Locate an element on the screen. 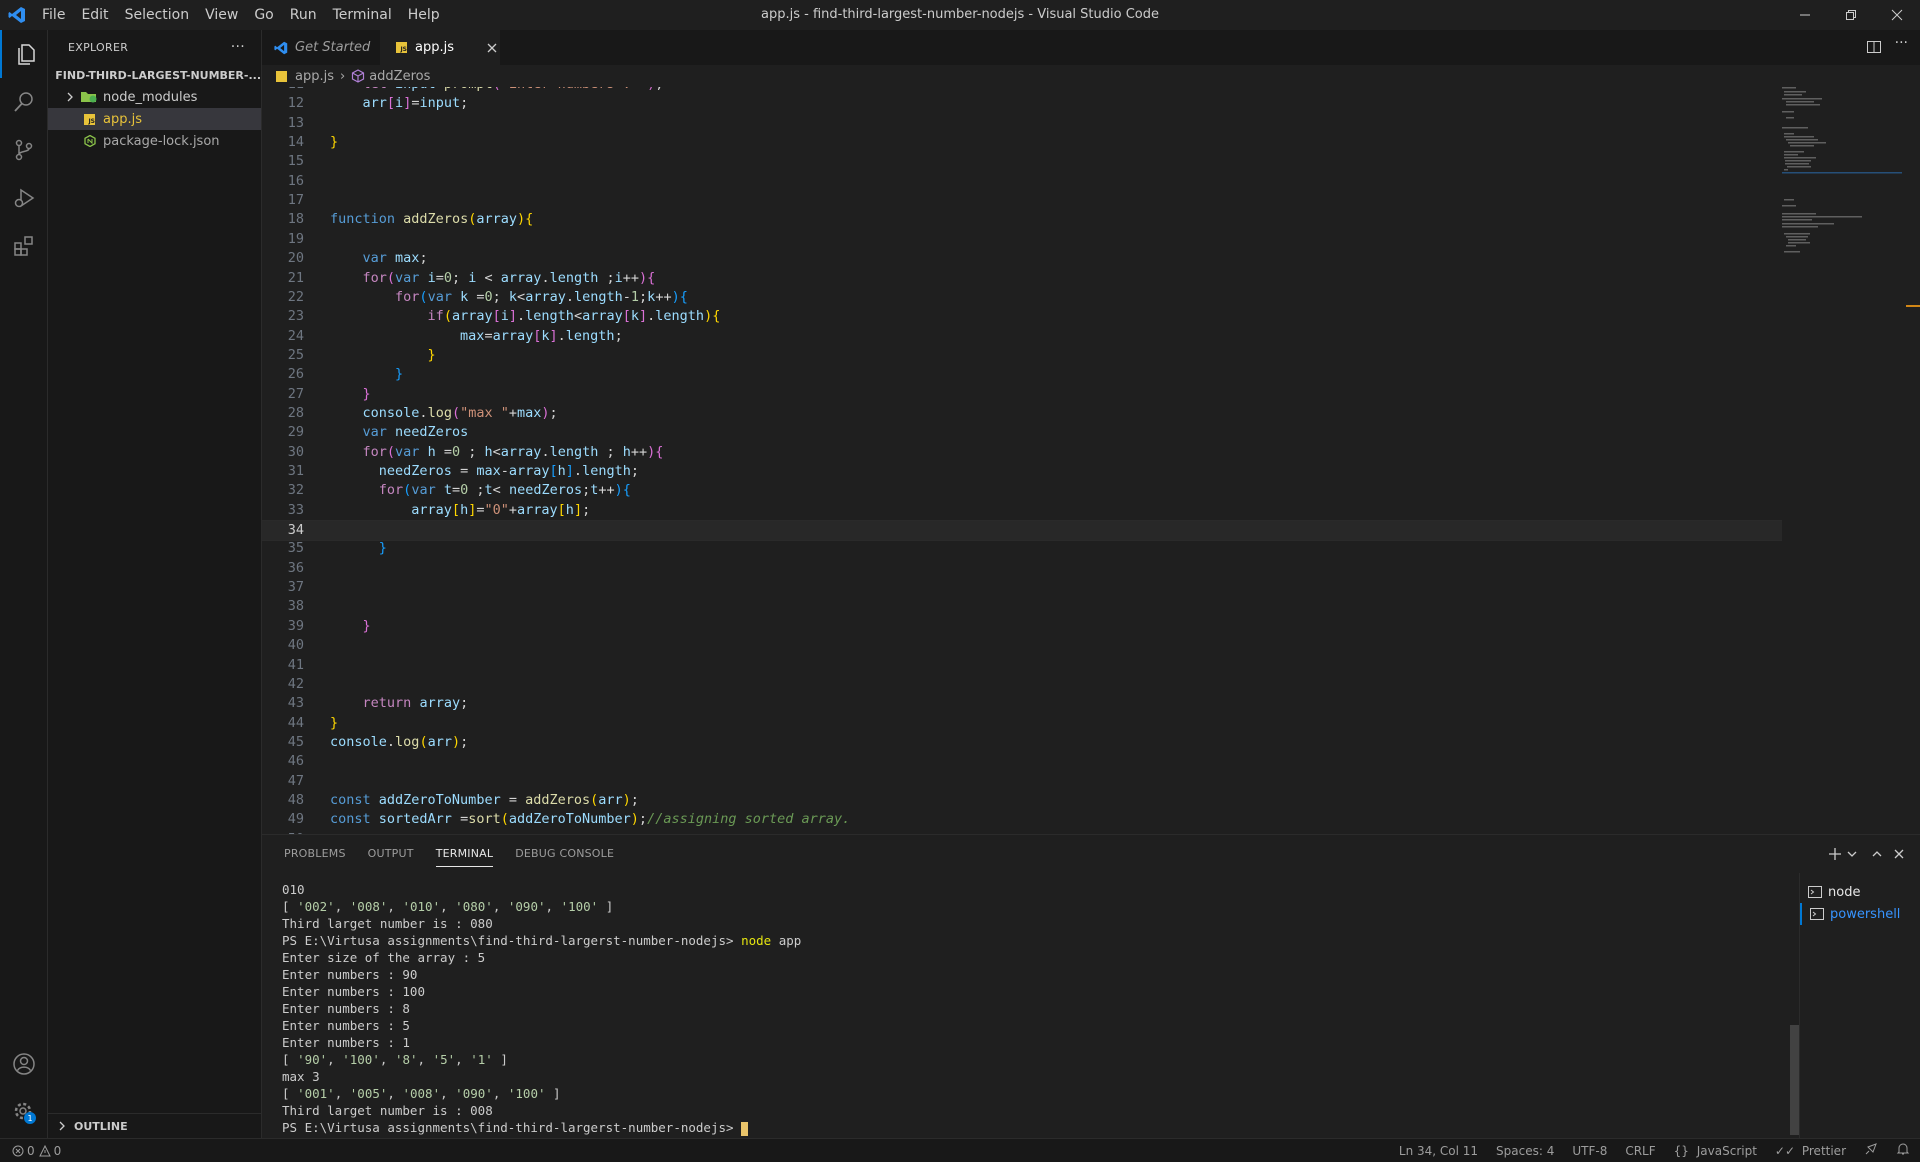 This screenshot has width=1920, height=1162. menu-view: View is located at coordinates (221, 15).